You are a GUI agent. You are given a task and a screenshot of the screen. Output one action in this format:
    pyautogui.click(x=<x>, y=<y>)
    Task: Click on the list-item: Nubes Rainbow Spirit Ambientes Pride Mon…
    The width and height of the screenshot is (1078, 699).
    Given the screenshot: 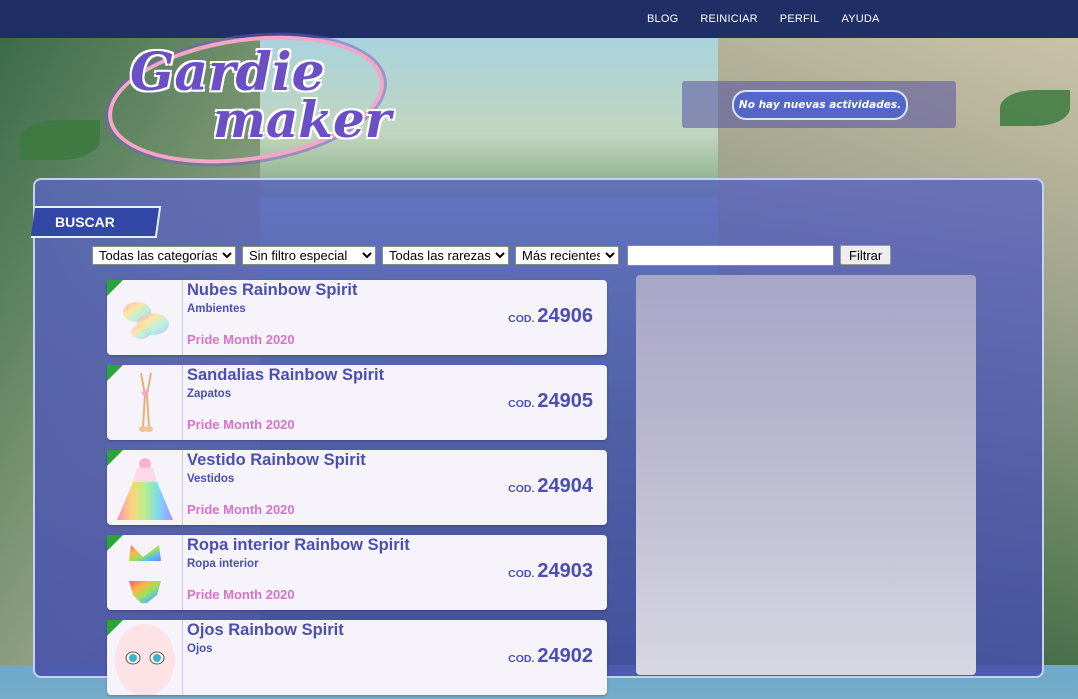 What is the action you would take?
    pyautogui.click(x=357, y=317)
    